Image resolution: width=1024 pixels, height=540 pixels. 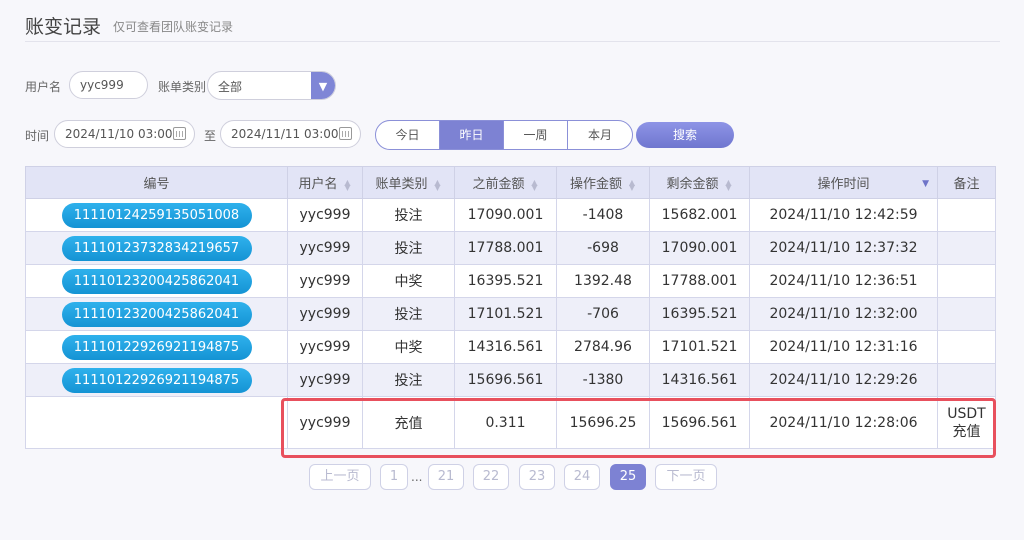 What do you see at coordinates (408, 135) in the screenshot?
I see `range-today-button: 今日` at bounding box center [408, 135].